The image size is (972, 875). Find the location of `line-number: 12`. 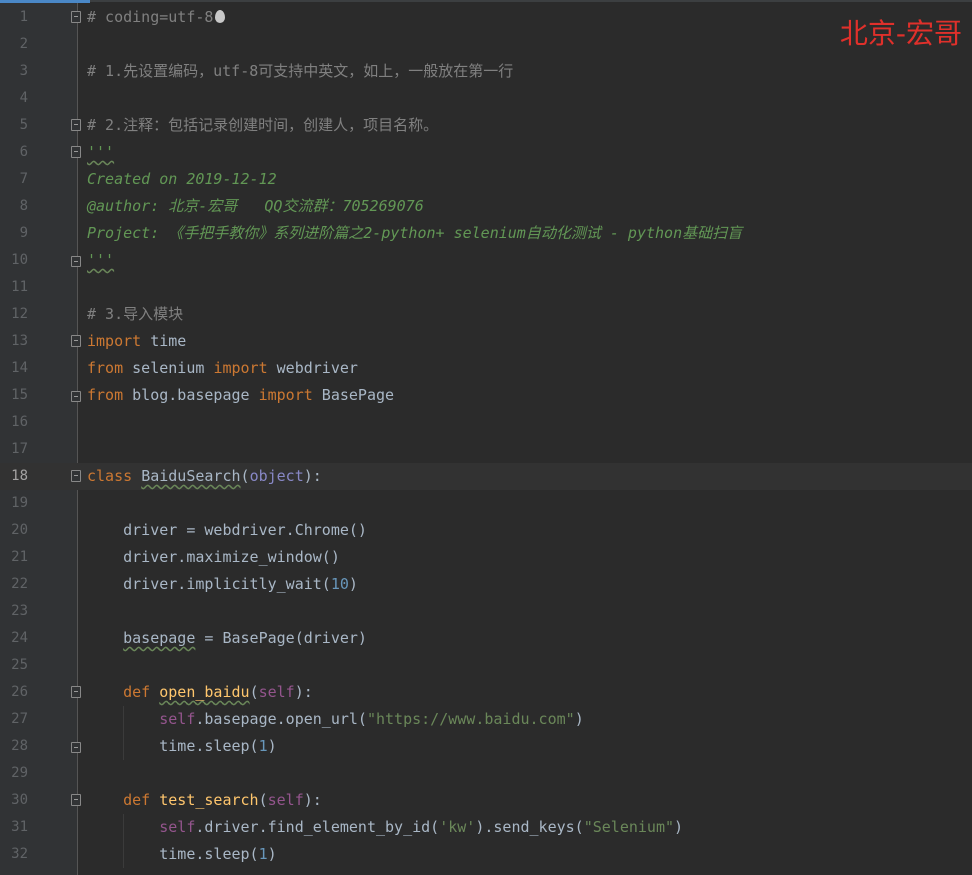

line-number: 12 is located at coordinates (19, 314).